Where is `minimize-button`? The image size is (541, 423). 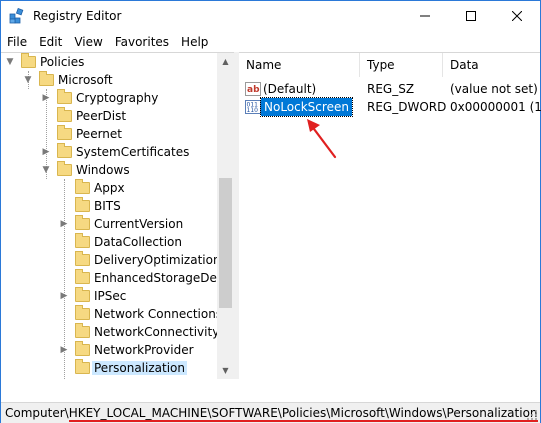 minimize-button is located at coordinates (425, 16).